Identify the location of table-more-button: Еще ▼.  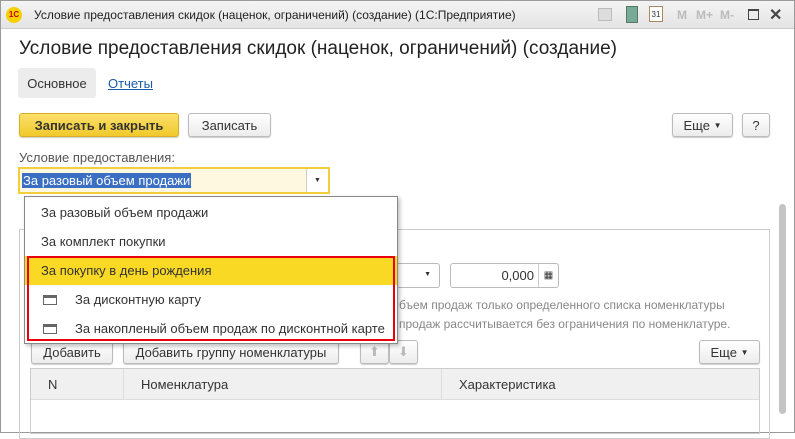
(729, 352).